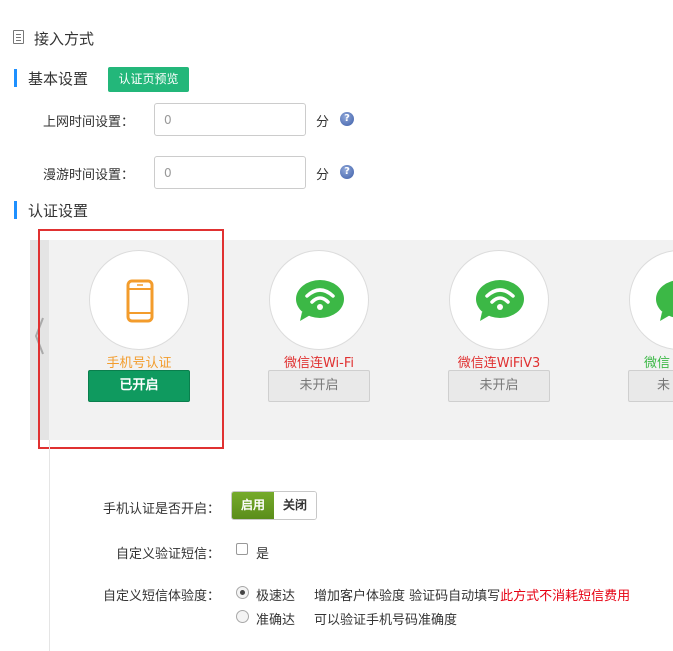 This screenshot has height=651, width=673. Describe the element at coordinates (58, 79) in the screenshot. I see `basic-settings-title: 基本设置` at that location.